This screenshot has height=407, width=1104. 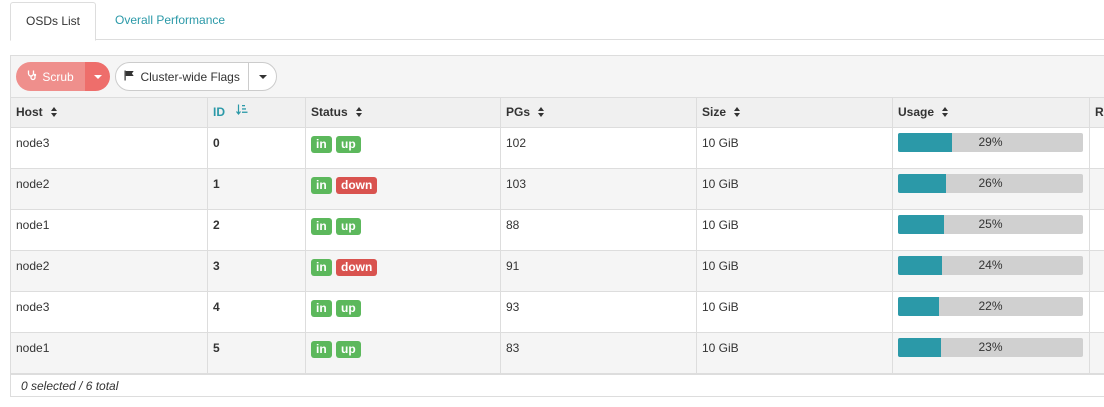 I want to click on usage-percent-label: 25%, so click(x=990, y=224).